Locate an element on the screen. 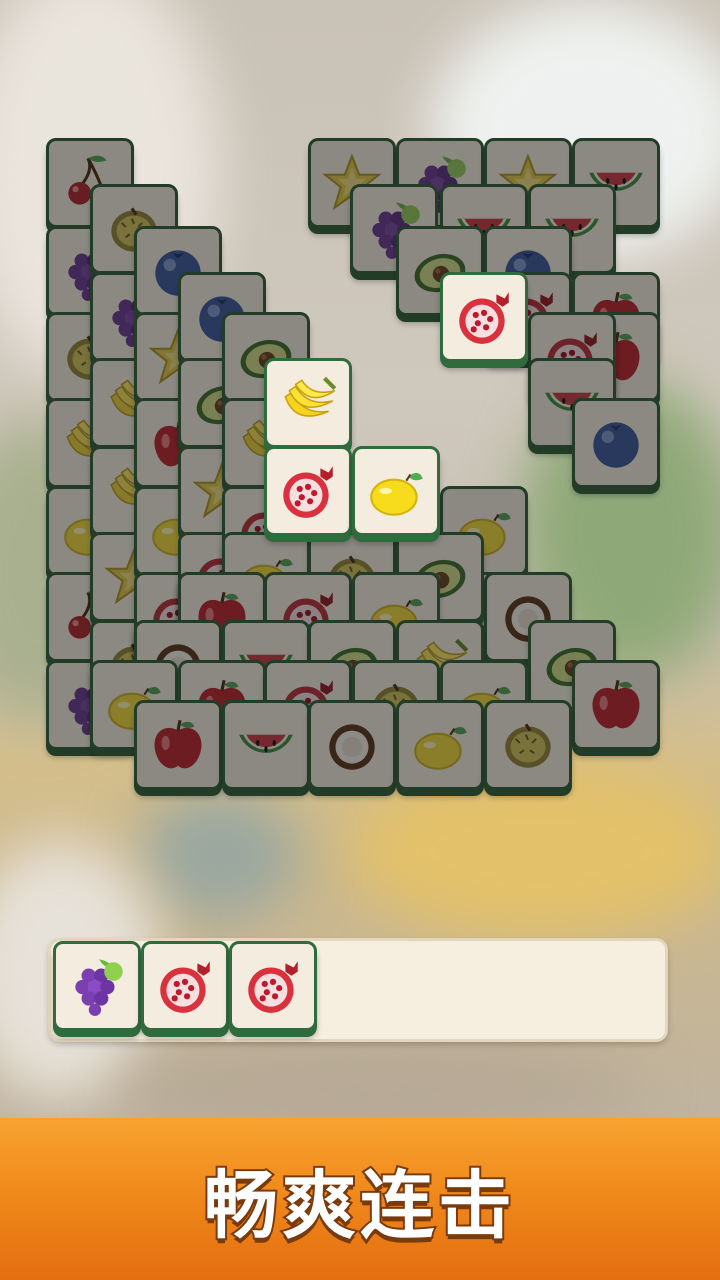 This screenshot has height=1280, width=720. coconut-icon is located at coordinates (352, 745).